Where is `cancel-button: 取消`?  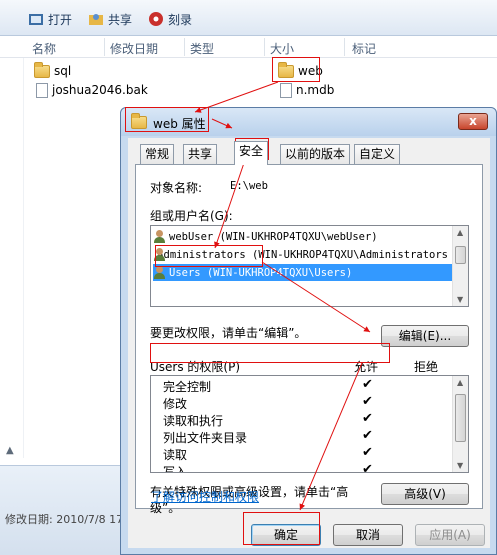
cancel-button: 取消 is located at coordinates (368, 535).